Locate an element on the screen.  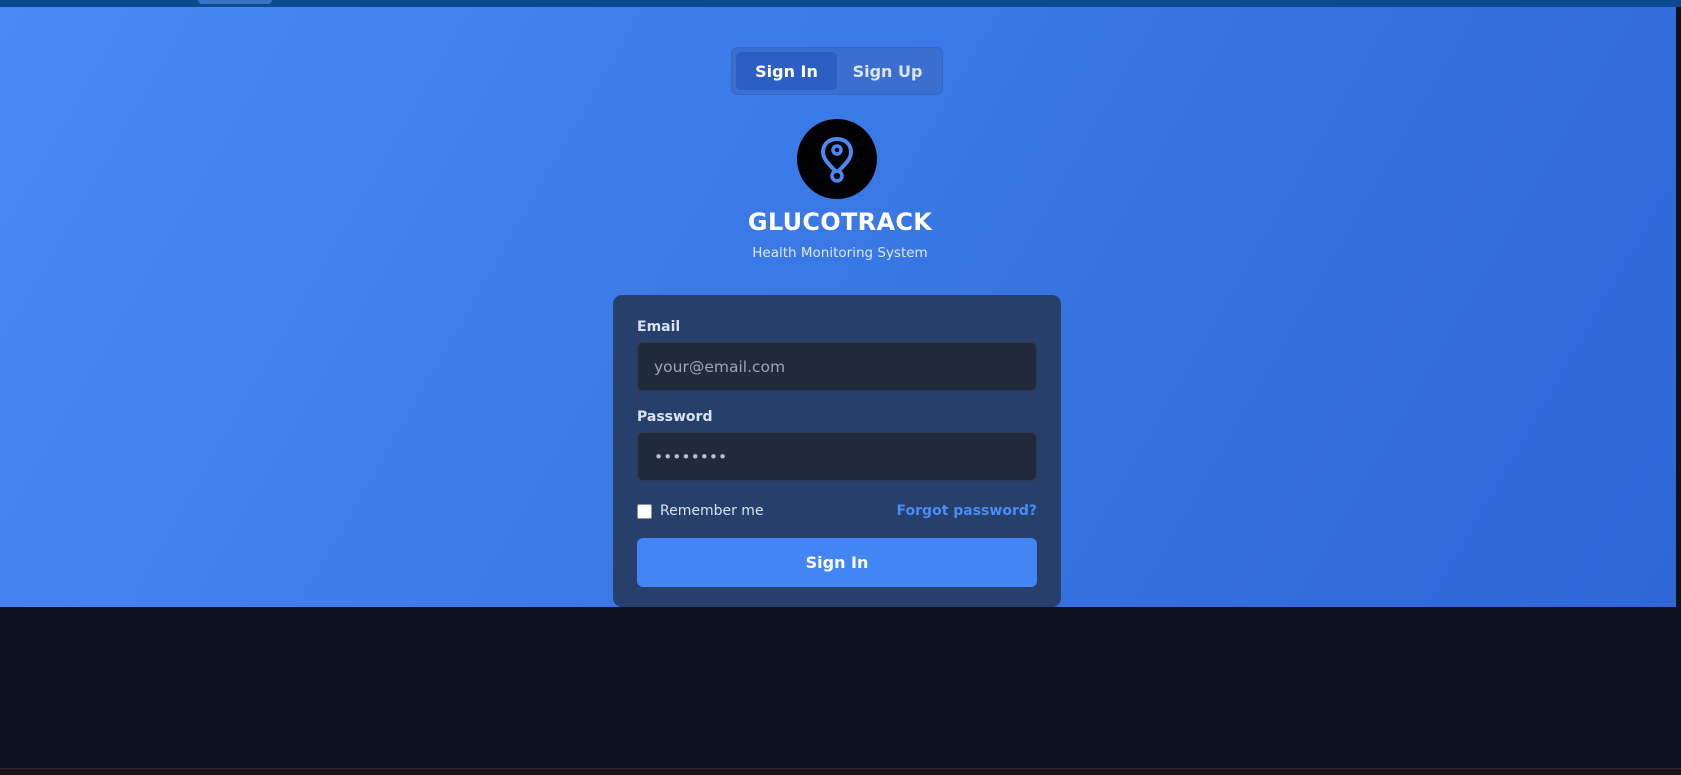
remember-label: Remember me is located at coordinates (712, 511).